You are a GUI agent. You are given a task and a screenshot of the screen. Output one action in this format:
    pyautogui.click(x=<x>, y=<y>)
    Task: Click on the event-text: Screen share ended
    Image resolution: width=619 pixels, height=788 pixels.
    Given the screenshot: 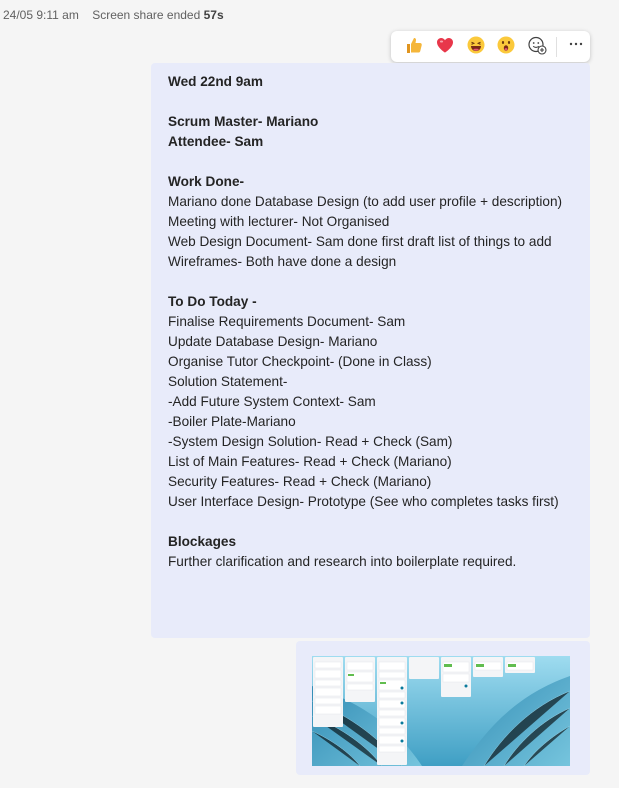 What is the action you would take?
    pyautogui.click(x=146, y=15)
    